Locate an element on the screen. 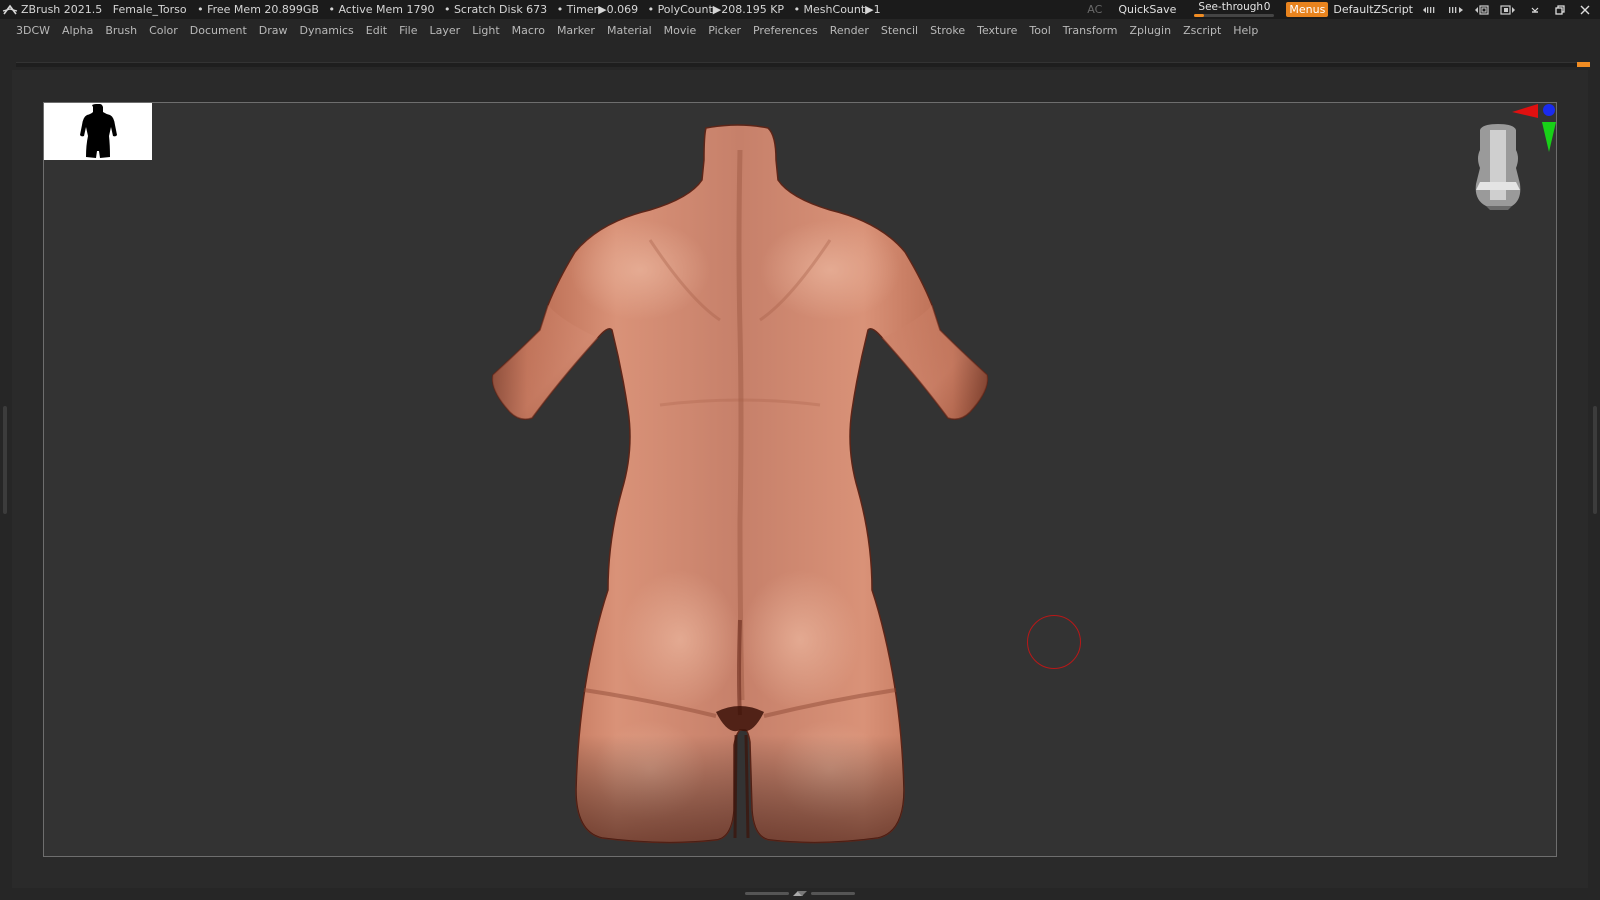 This screenshot has height=900, width=1600. brush-cursor is located at coordinates (1054, 642).